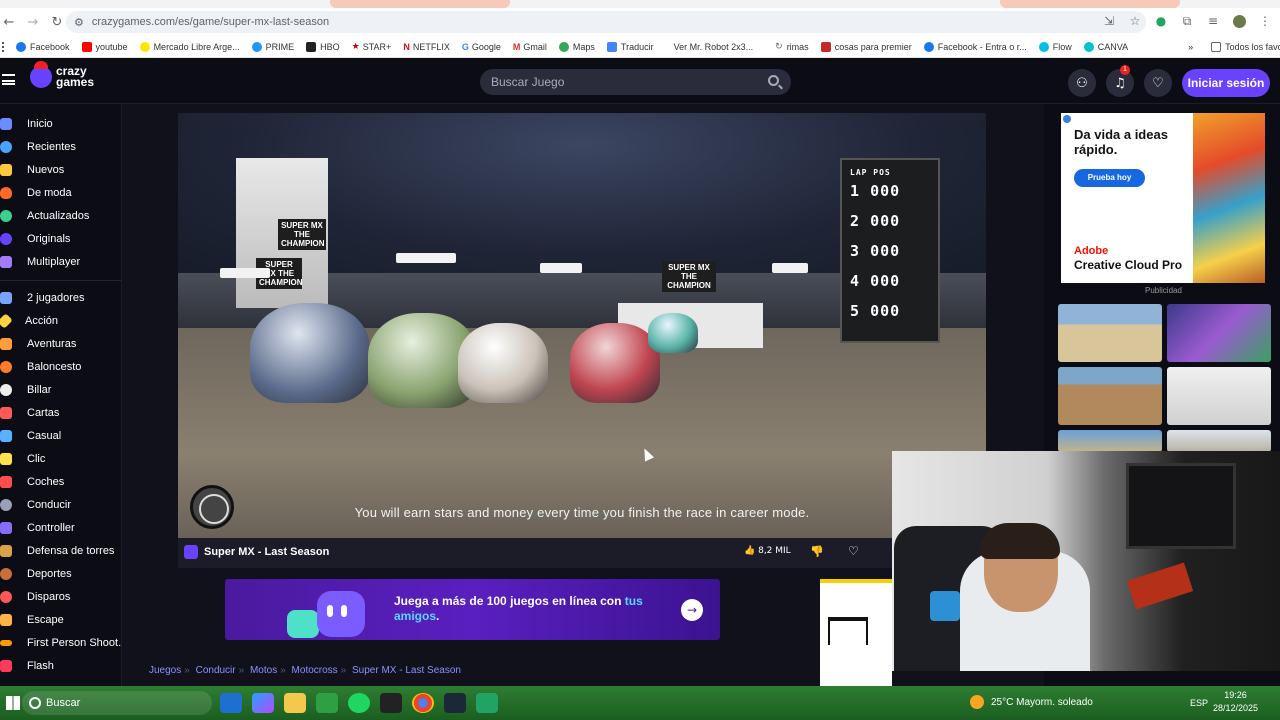 This screenshot has width=1280, height=720. I want to click on media-icon: ≡, so click(1213, 21).